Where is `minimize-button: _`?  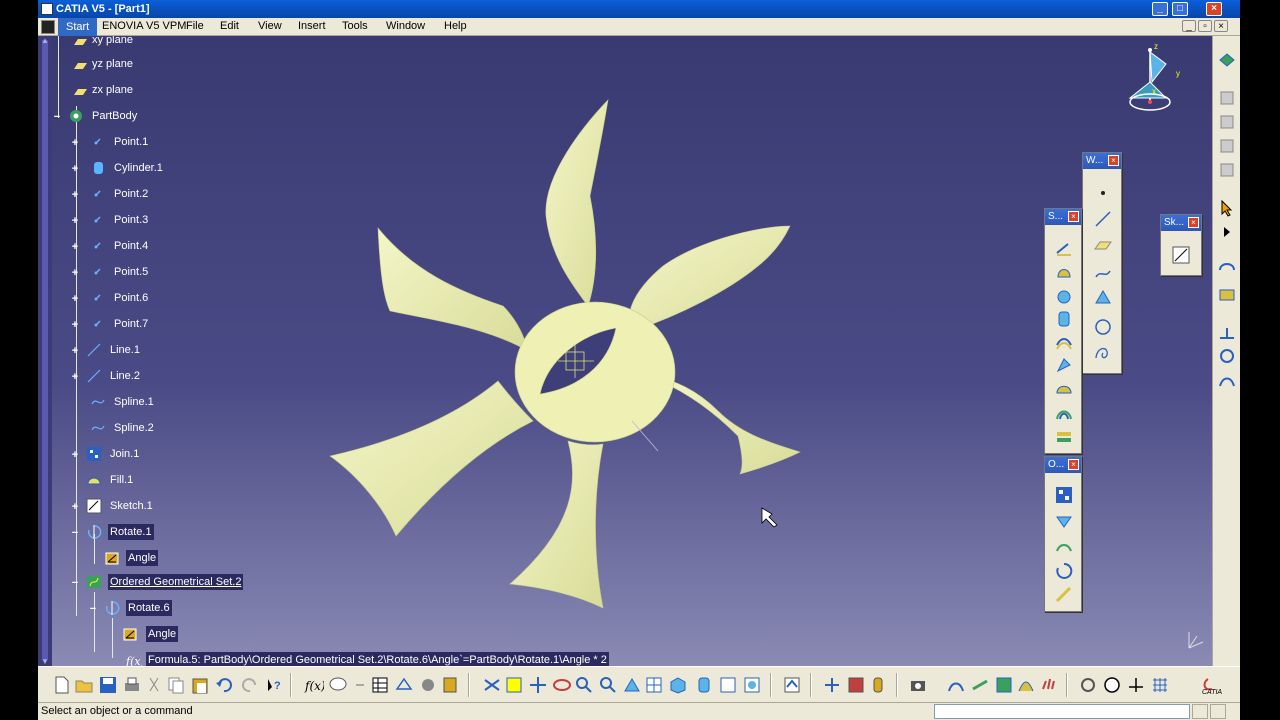 minimize-button: _ is located at coordinates (1160, 9).